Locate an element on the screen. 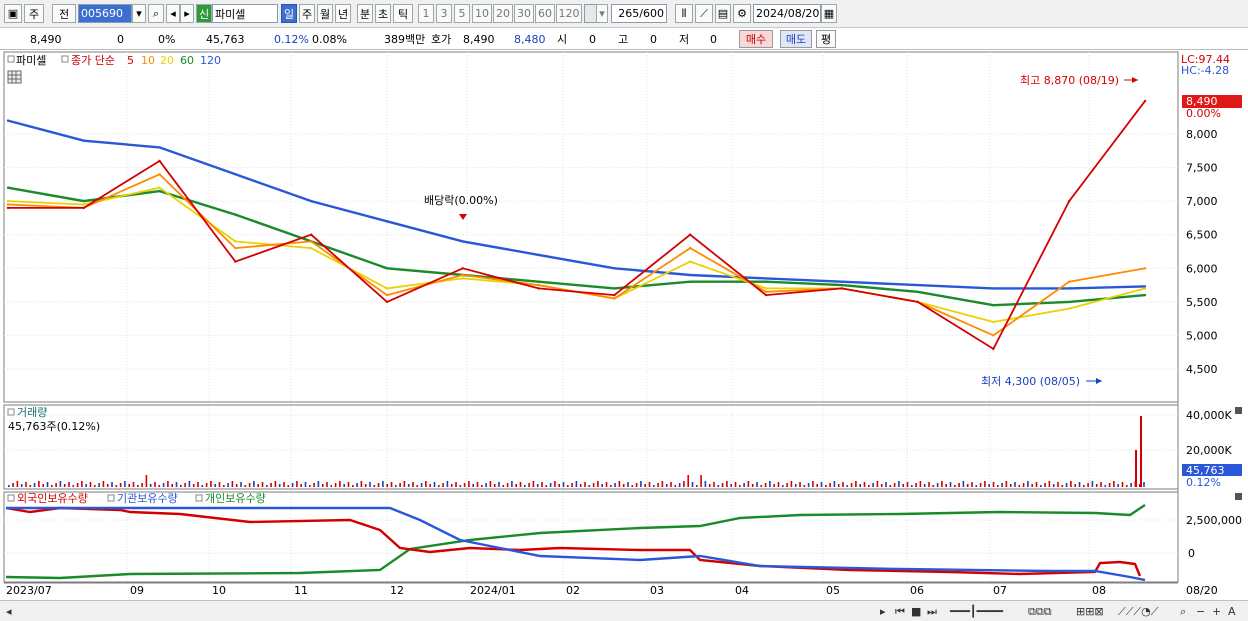 The height and width of the screenshot is (621, 1248). interval-10: 10 is located at coordinates (482, 13).